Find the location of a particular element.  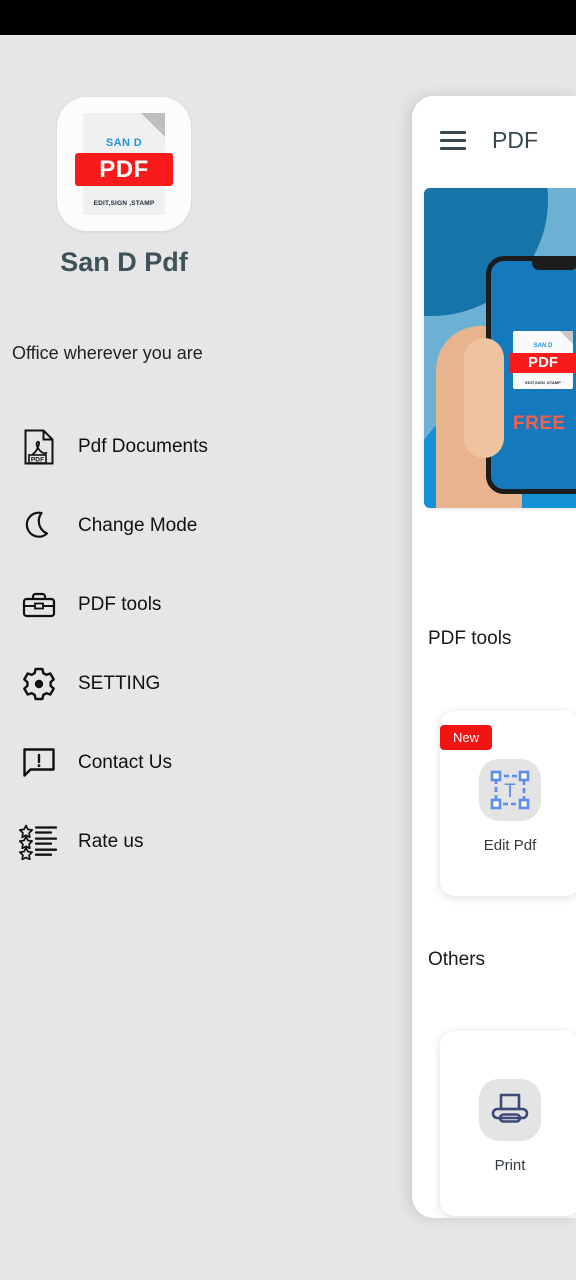

svg-text: T is located at coordinates (510, 791).